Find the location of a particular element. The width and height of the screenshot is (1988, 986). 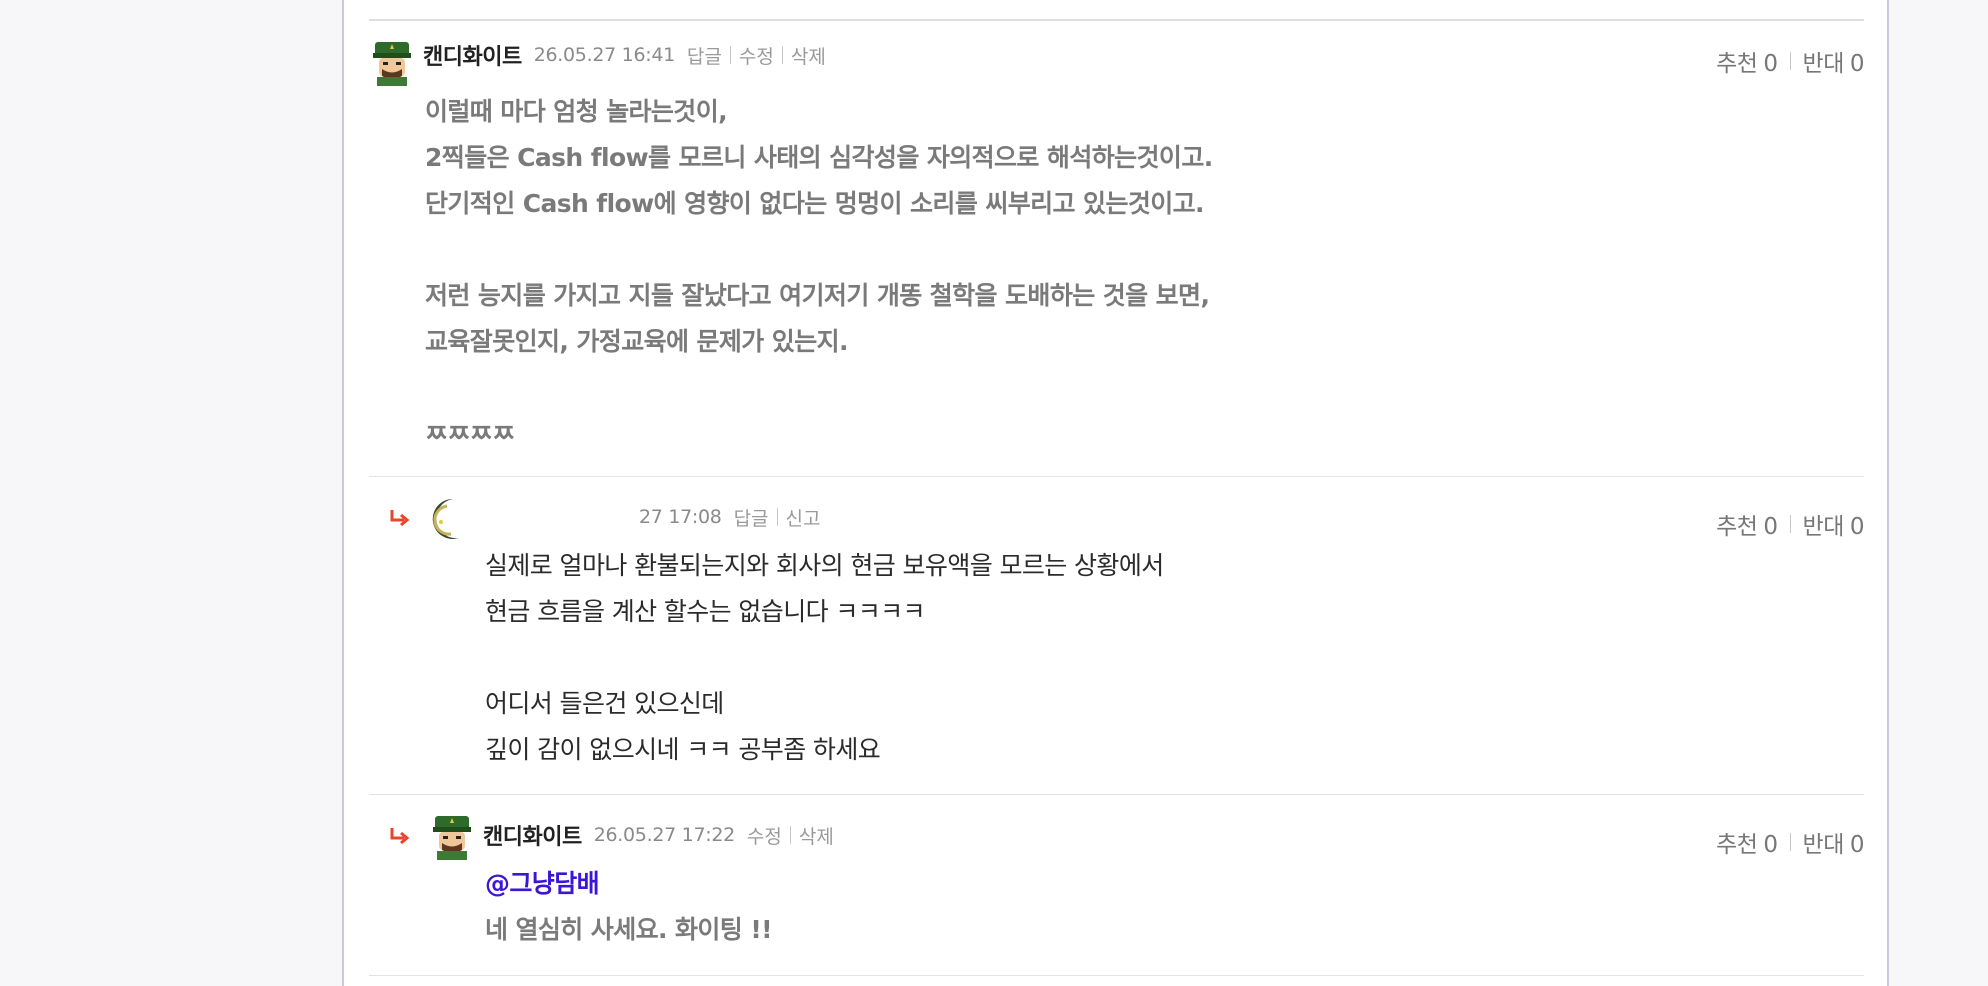

comment-line: 현금 흐름을 계산 할수는 없습니다 ㅋㅋㅋㅋ is located at coordinates (705, 611).